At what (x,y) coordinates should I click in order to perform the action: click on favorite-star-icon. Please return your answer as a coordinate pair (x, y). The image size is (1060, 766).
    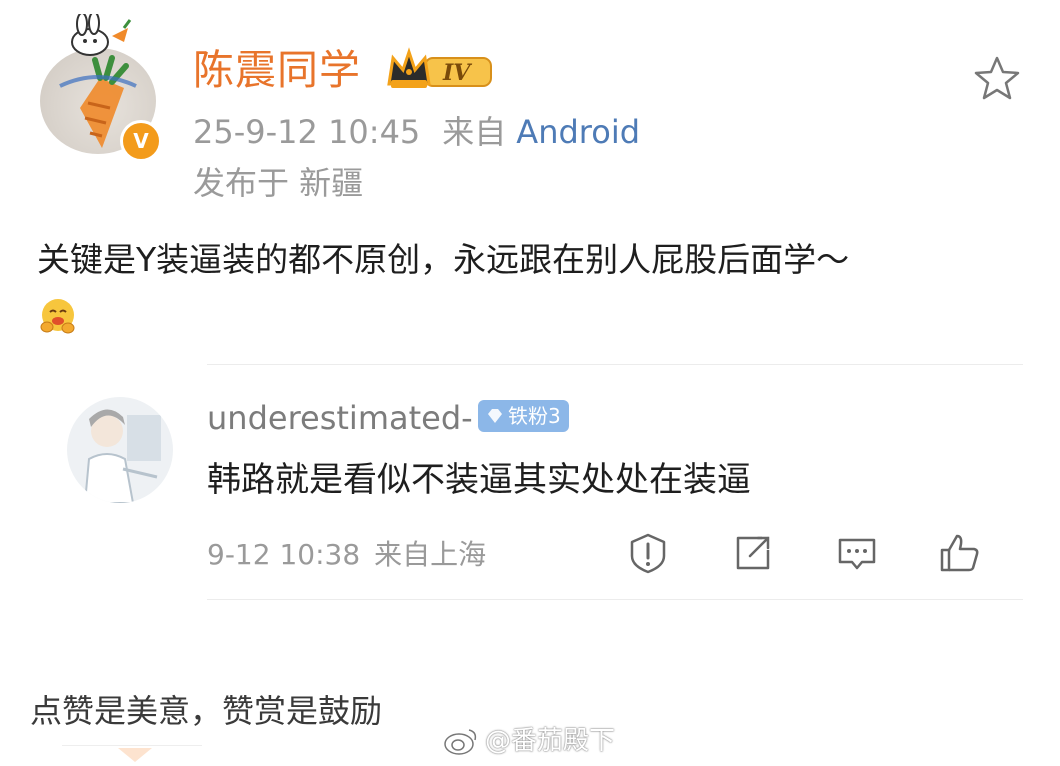
    Looking at the image, I should click on (997, 78).